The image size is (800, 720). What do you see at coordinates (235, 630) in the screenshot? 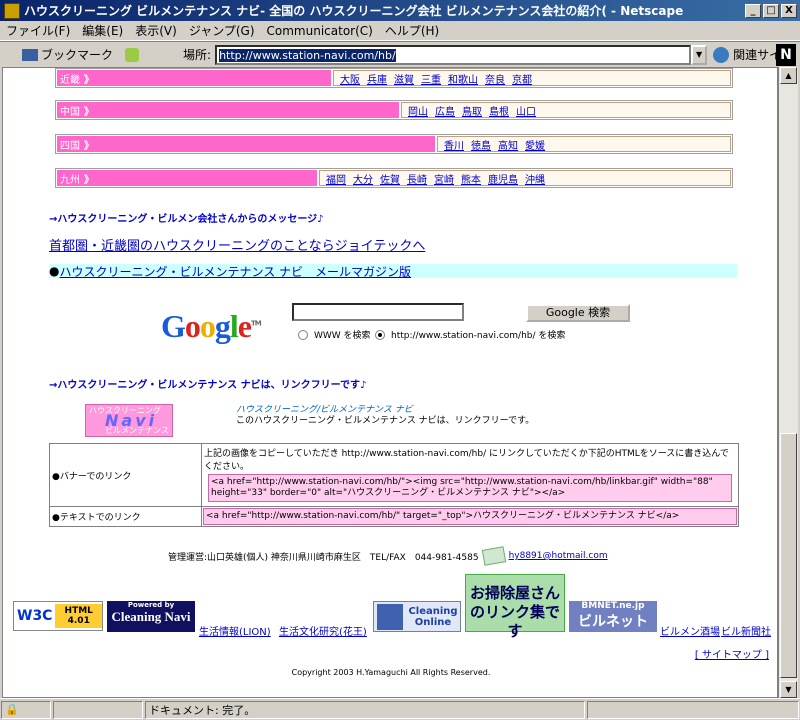
I see `lion-link: 生活情報(LION)` at bounding box center [235, 630].